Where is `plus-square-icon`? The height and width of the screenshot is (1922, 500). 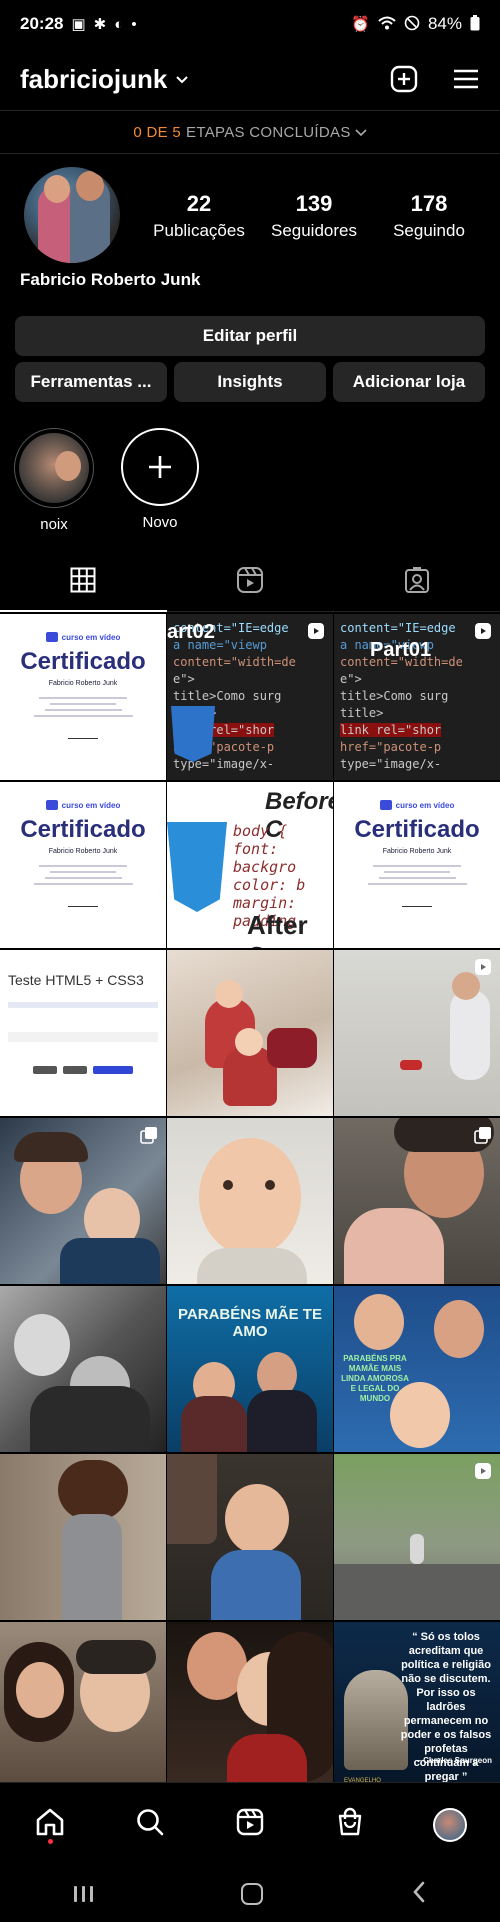 plus-square-icon is located at coordinates (404, 79).